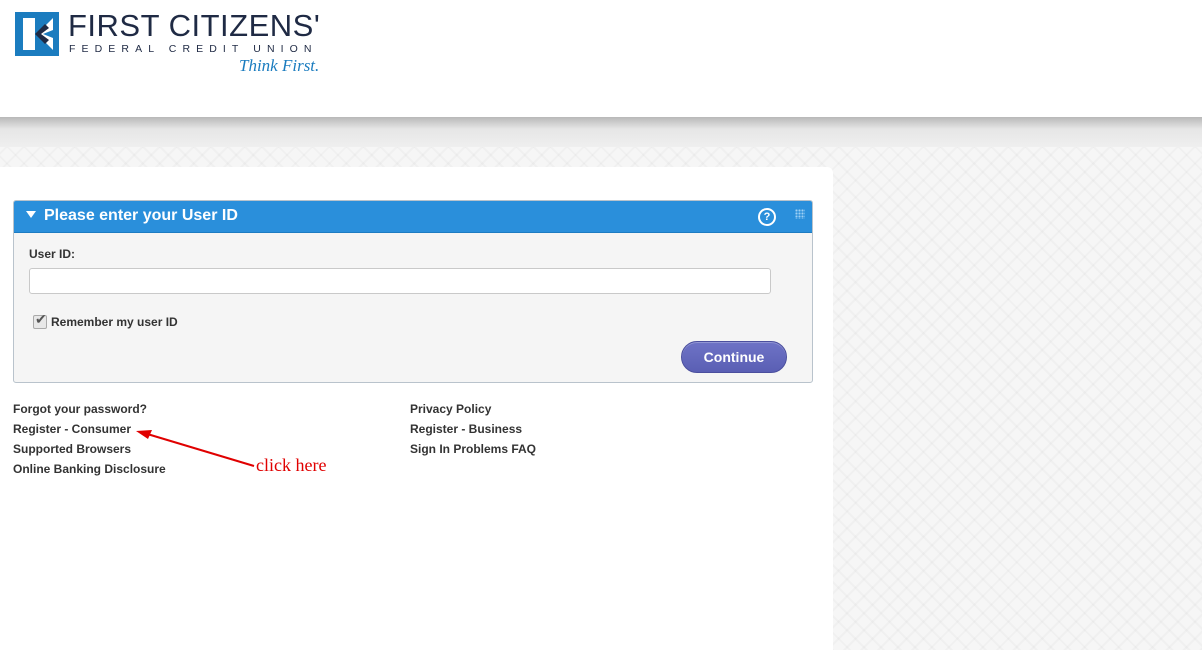  I want to click on brand-name: FIRST CITIZENS', so click(194, 25).